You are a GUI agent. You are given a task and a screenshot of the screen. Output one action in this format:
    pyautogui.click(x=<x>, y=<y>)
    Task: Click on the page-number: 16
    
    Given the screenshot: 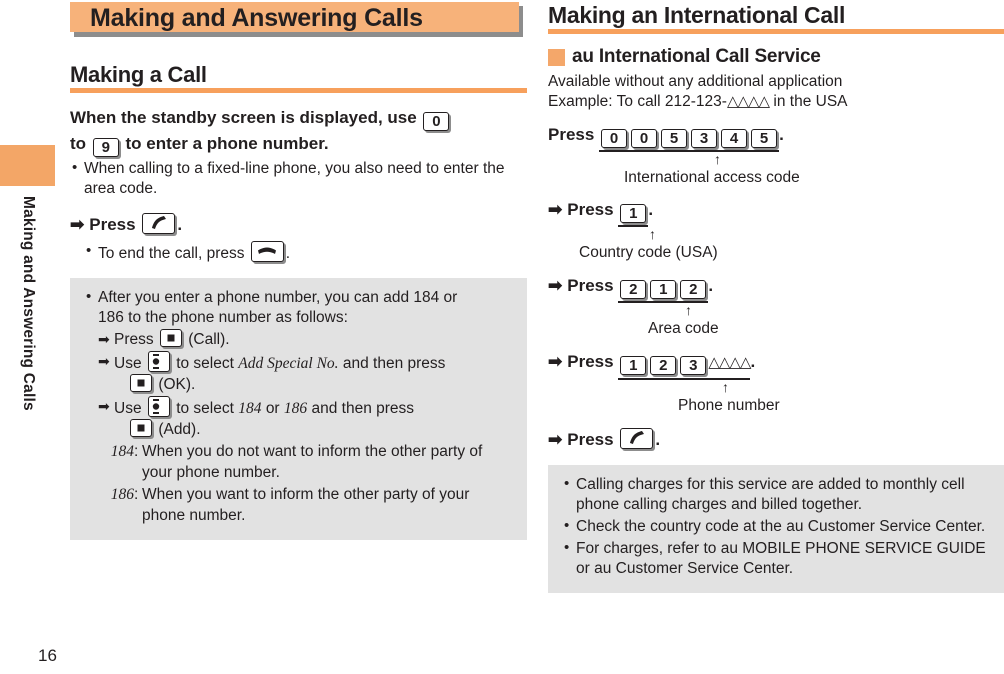 What is the action you would take?
    pyautogui.click(x=47, y=655)
    